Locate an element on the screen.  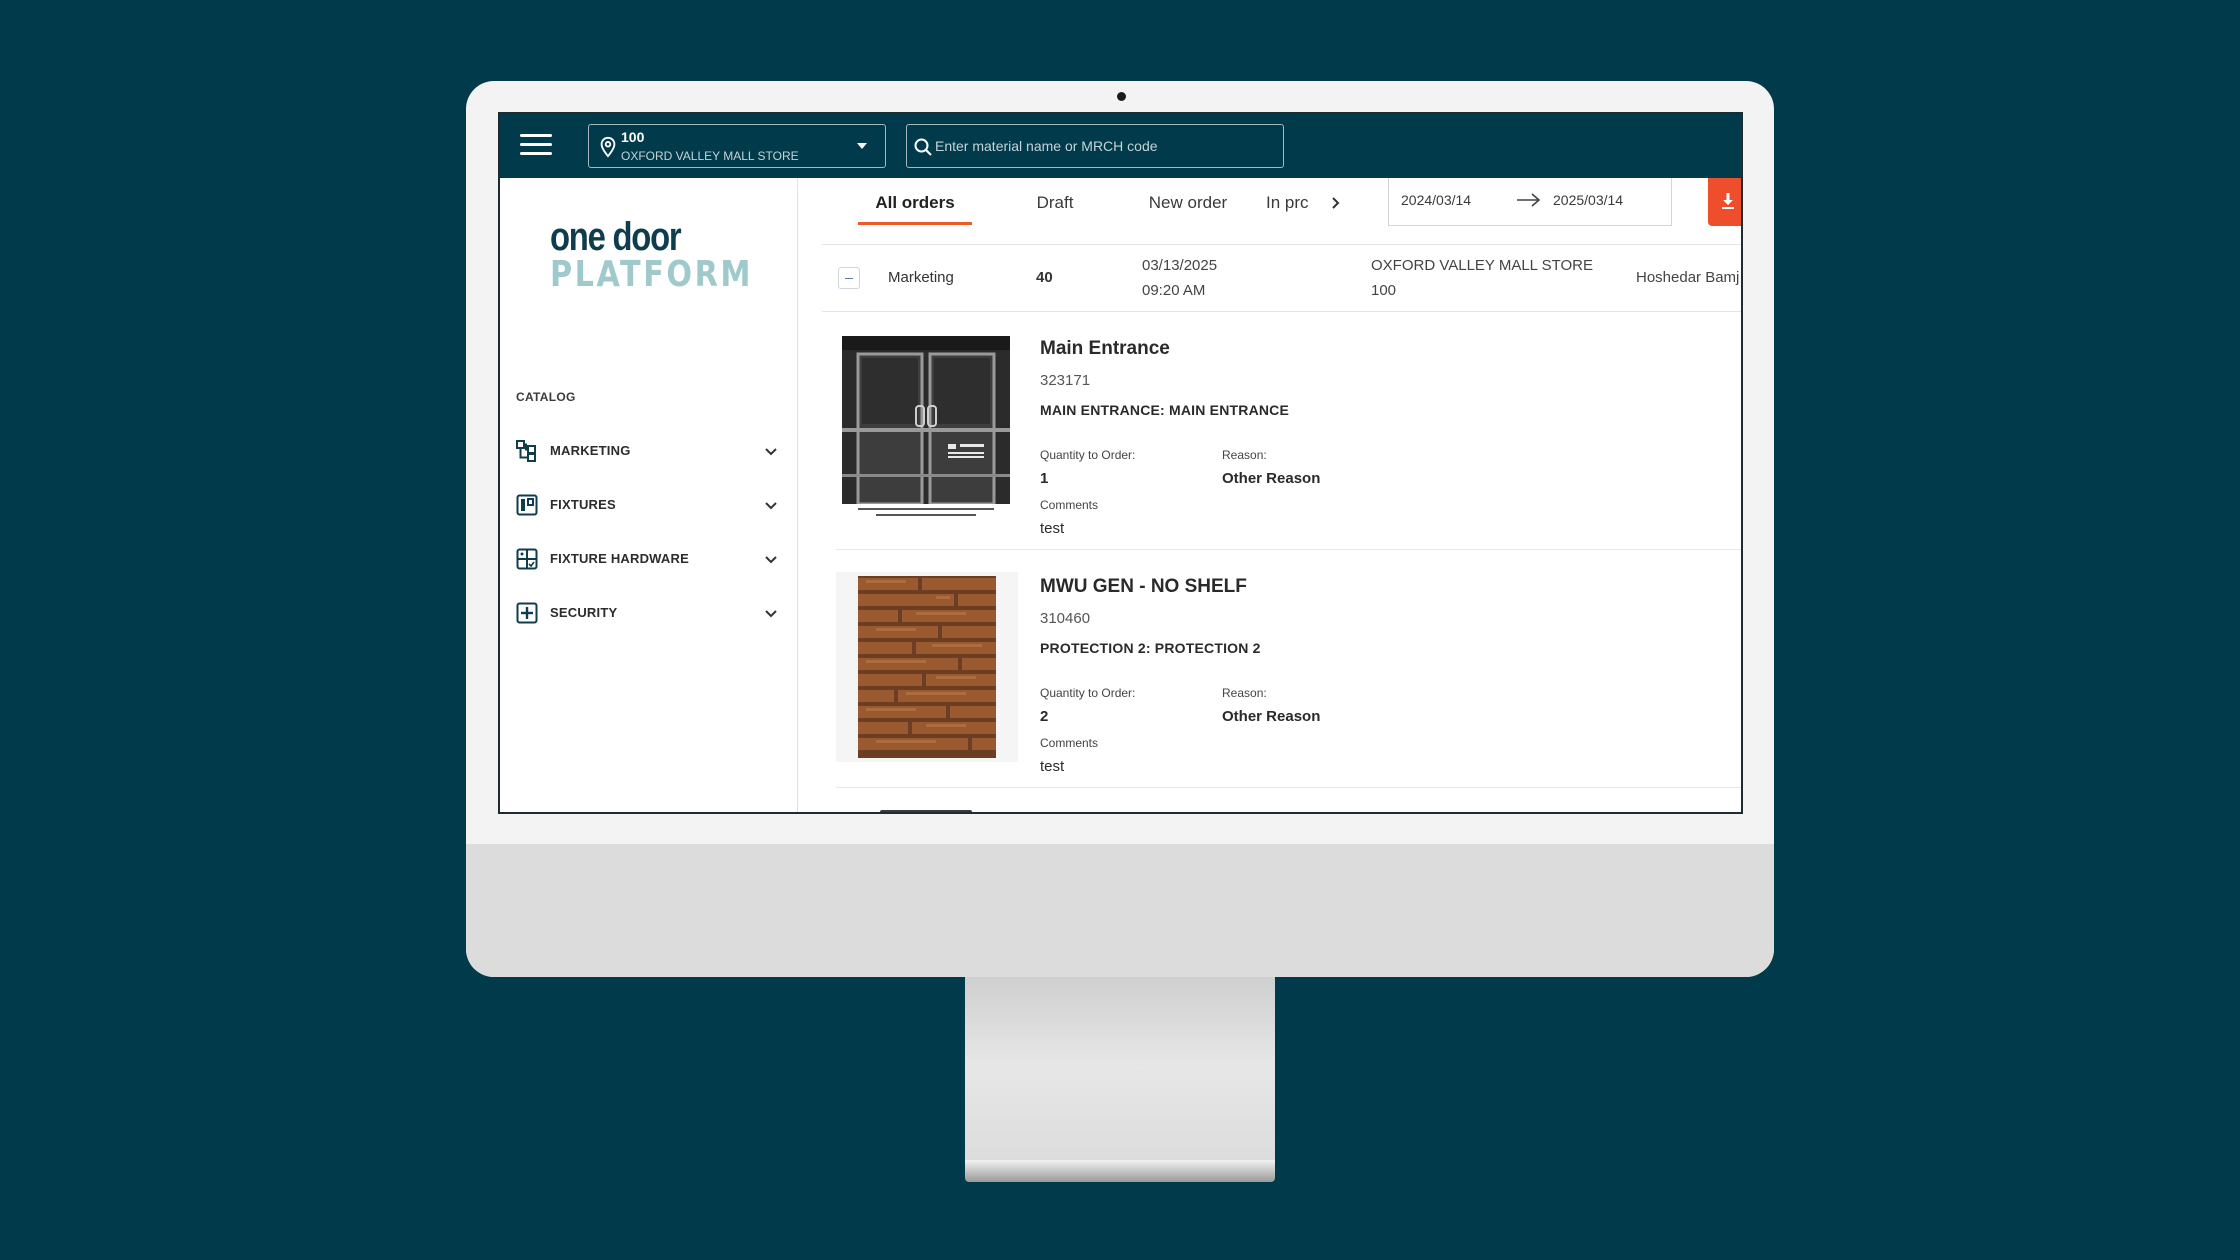
arrow-right-icon is located at coordinates (1529, 200).